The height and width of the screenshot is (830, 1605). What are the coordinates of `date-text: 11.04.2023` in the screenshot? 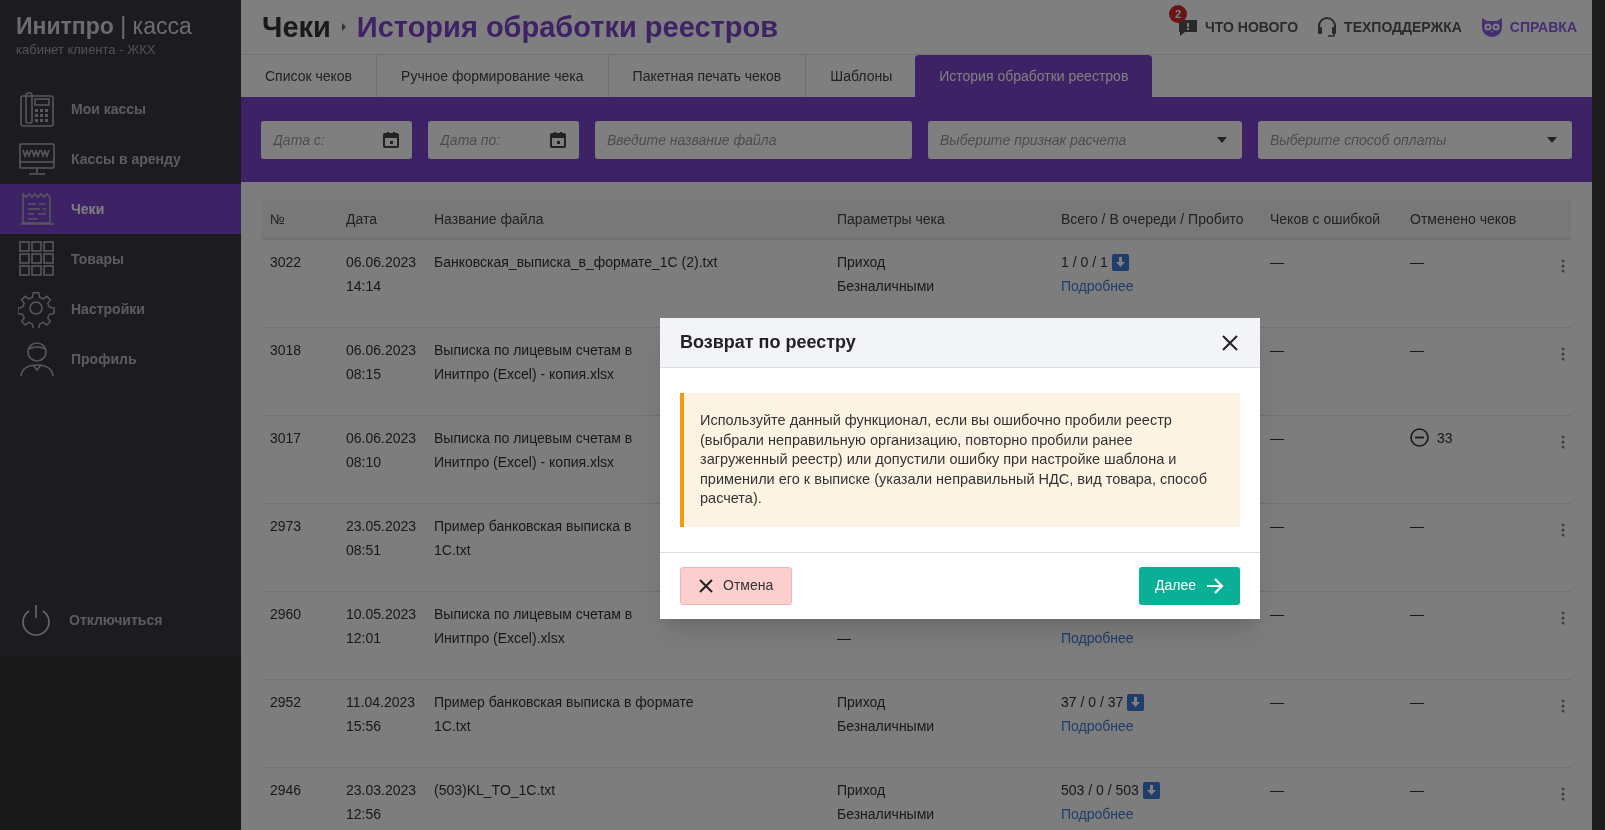 It's located at (381, 702).